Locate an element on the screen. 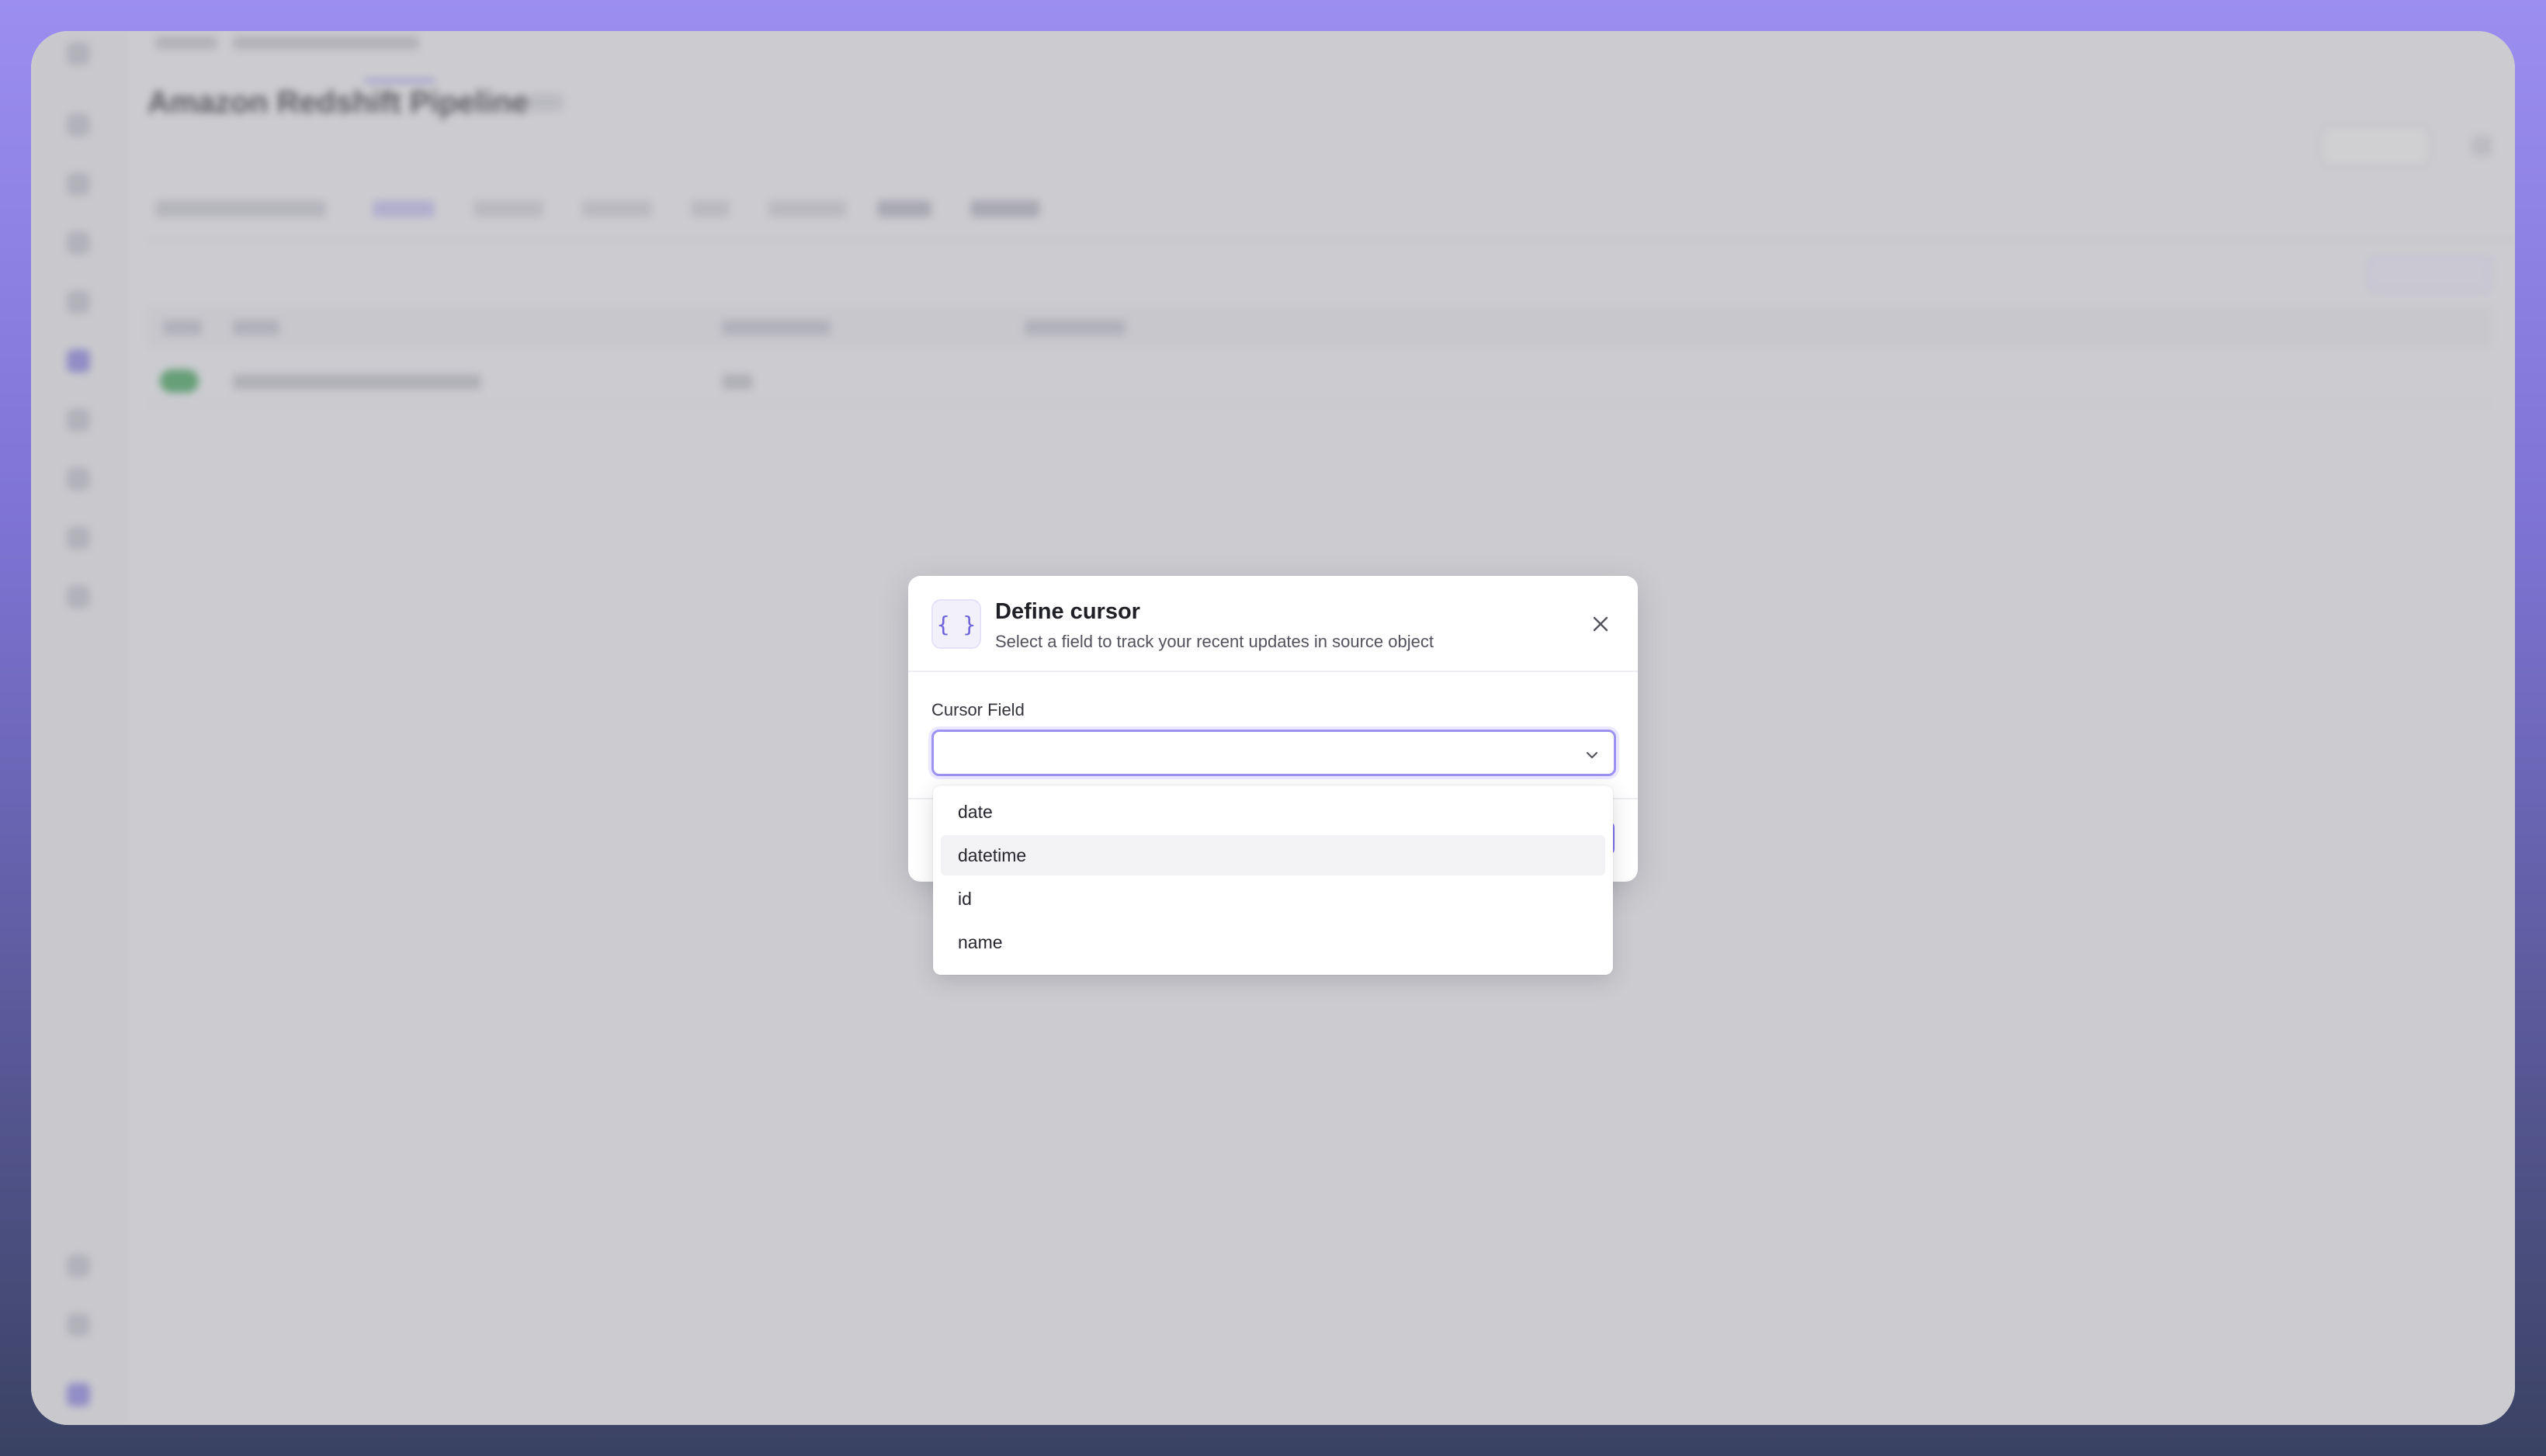 This screenshot has height=1456, width=2546. option-datetime: datetime is located at coordinates (1273, 855).